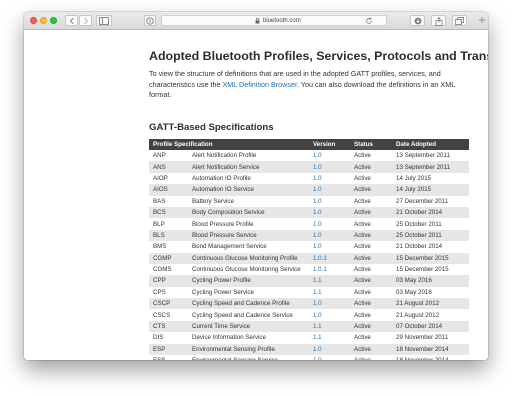  What do you see at coordinates (168, 315) in the screenshot?
I see `abbr-cell: CSCS` at bounding box center [168, 315].